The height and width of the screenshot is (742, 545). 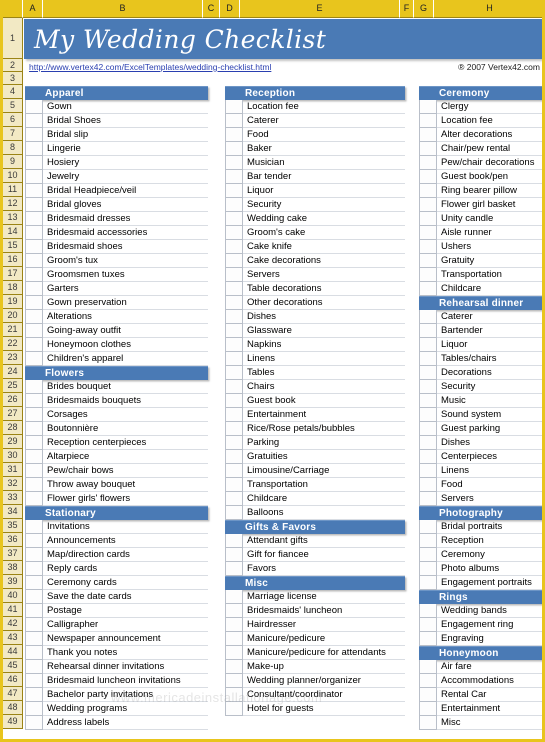 I want to click on checklist-item-label: Manicure/pedicure for attendants, so click(x=324, y=653).